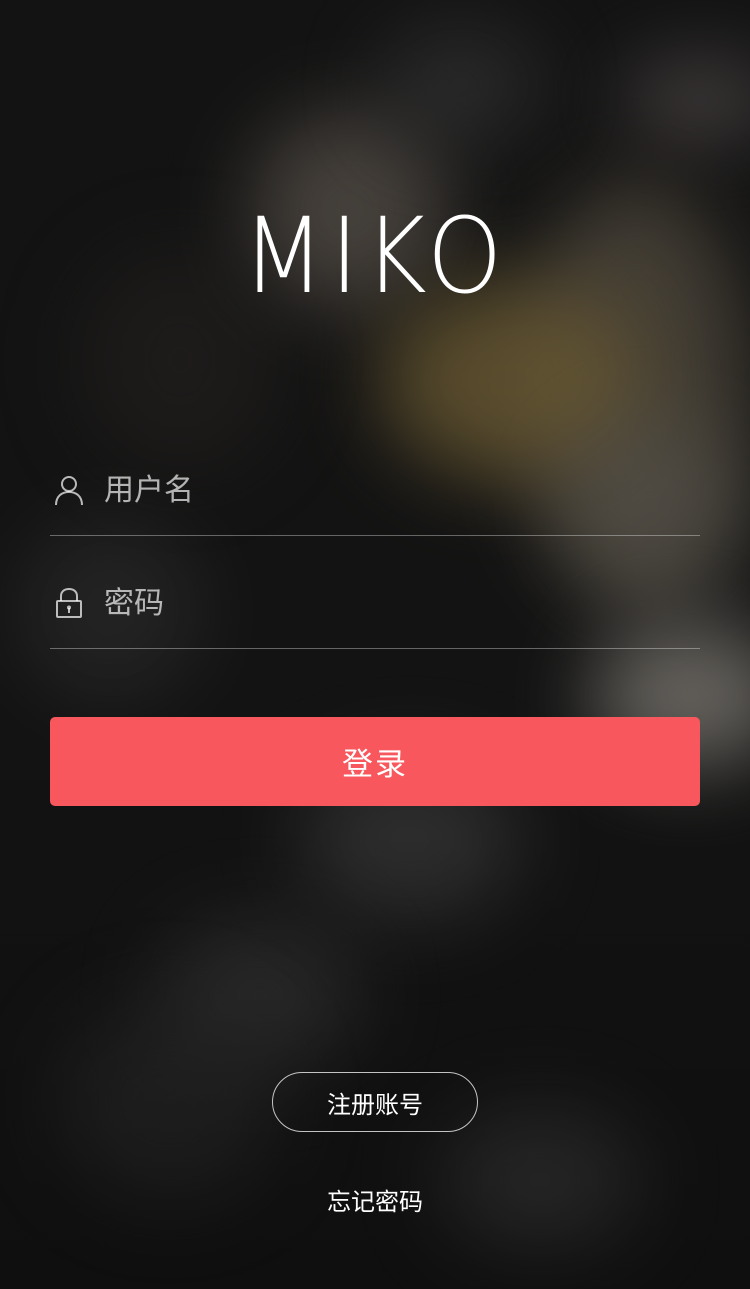 Image resolution: width=750 pixels, height=1289 pixels. I want to click on username-input, so click(402, 490).